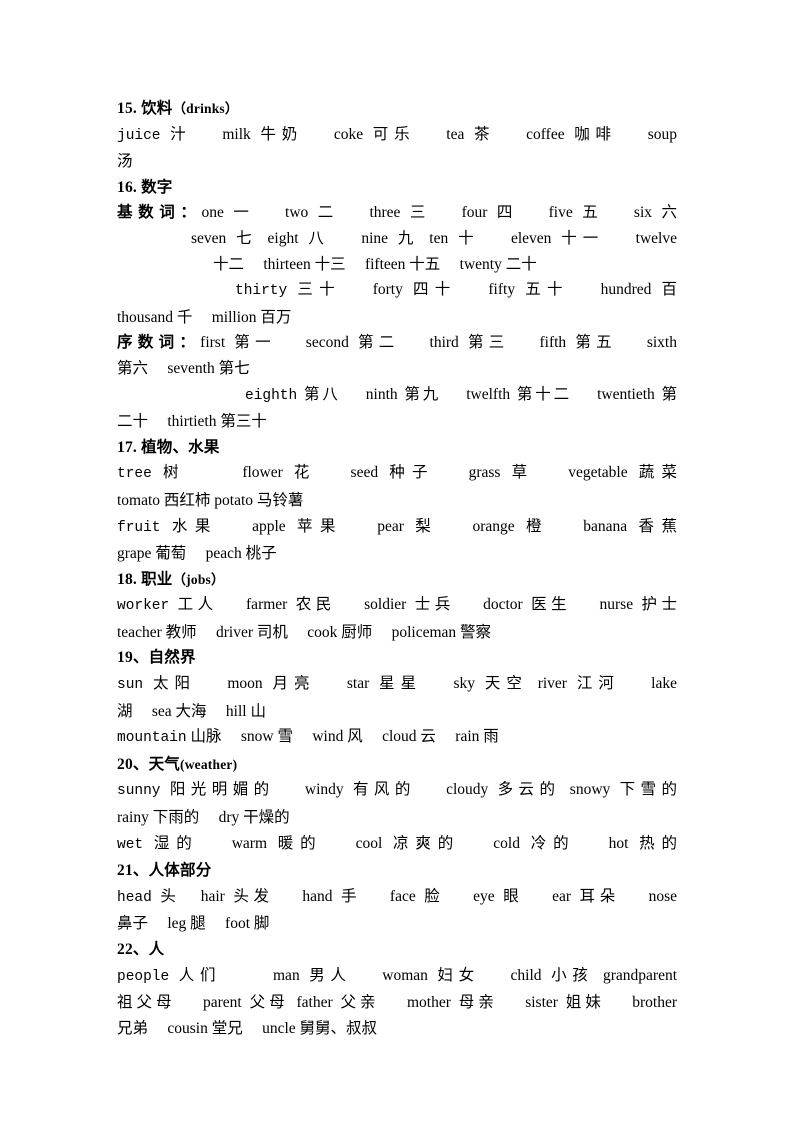 This screenshot has width=794, height=1123. Describe the element at coordinates (209, 764) in the screenshot. I see `section-title-en-20: (weather)` at that location.